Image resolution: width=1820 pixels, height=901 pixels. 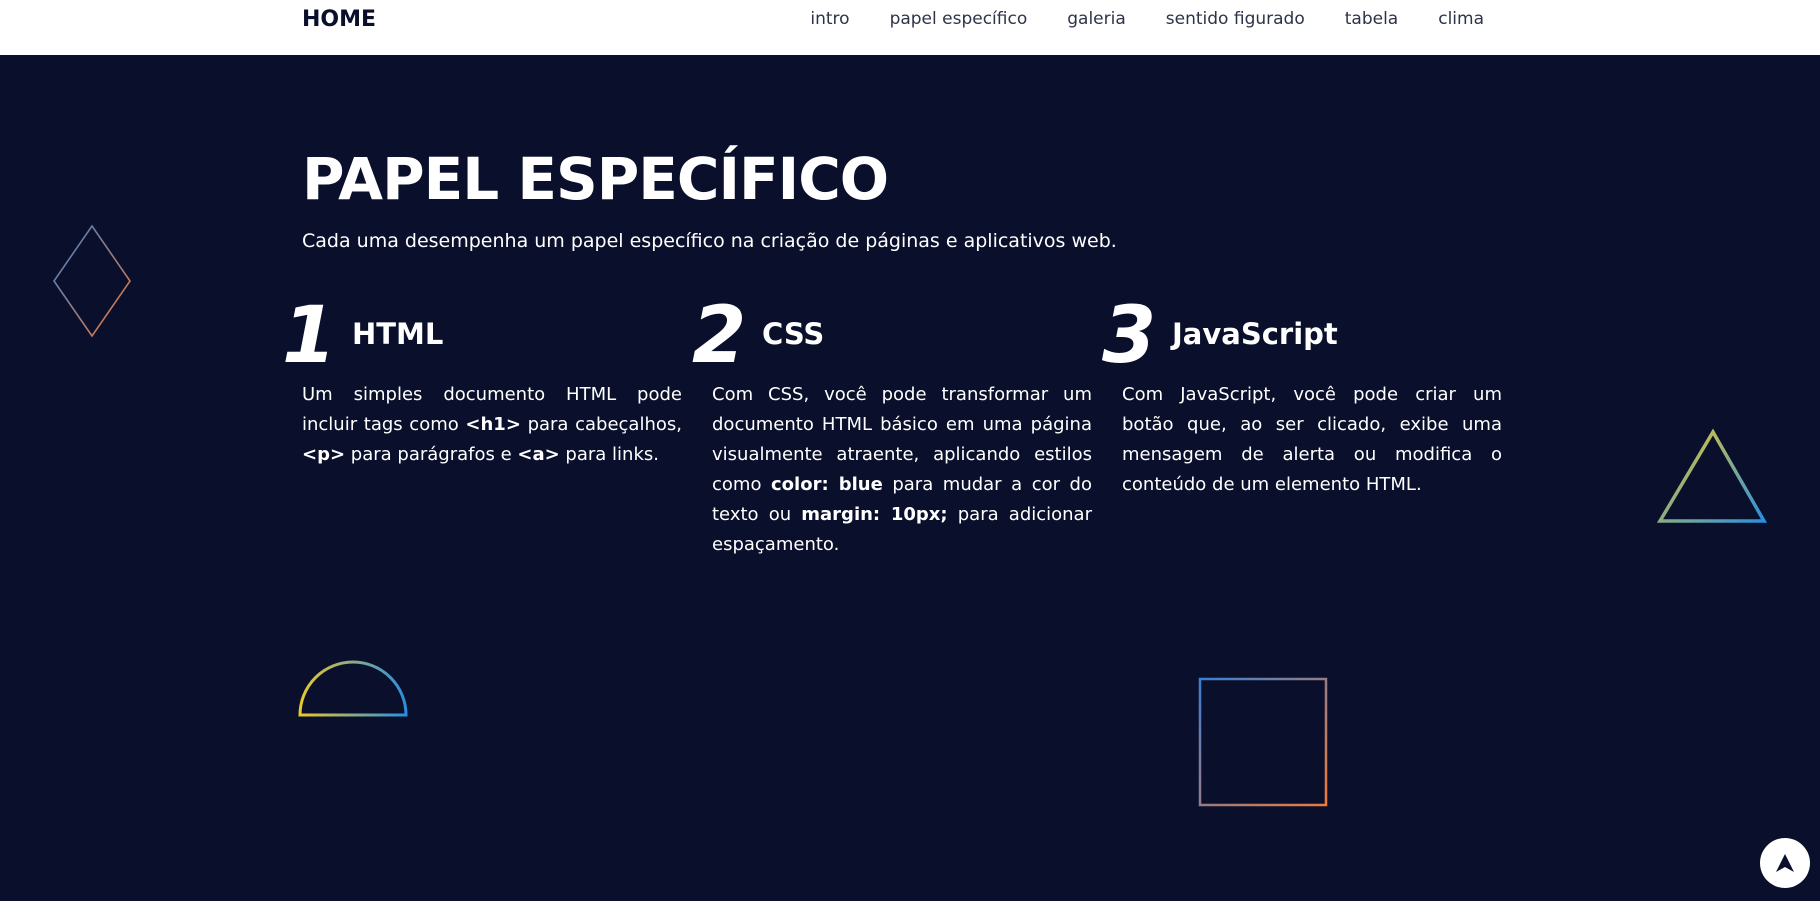 What do you see at coordinates (793, 334) in the screenshot?
I see `column-title: CSS` at bounding box center [793, 334].